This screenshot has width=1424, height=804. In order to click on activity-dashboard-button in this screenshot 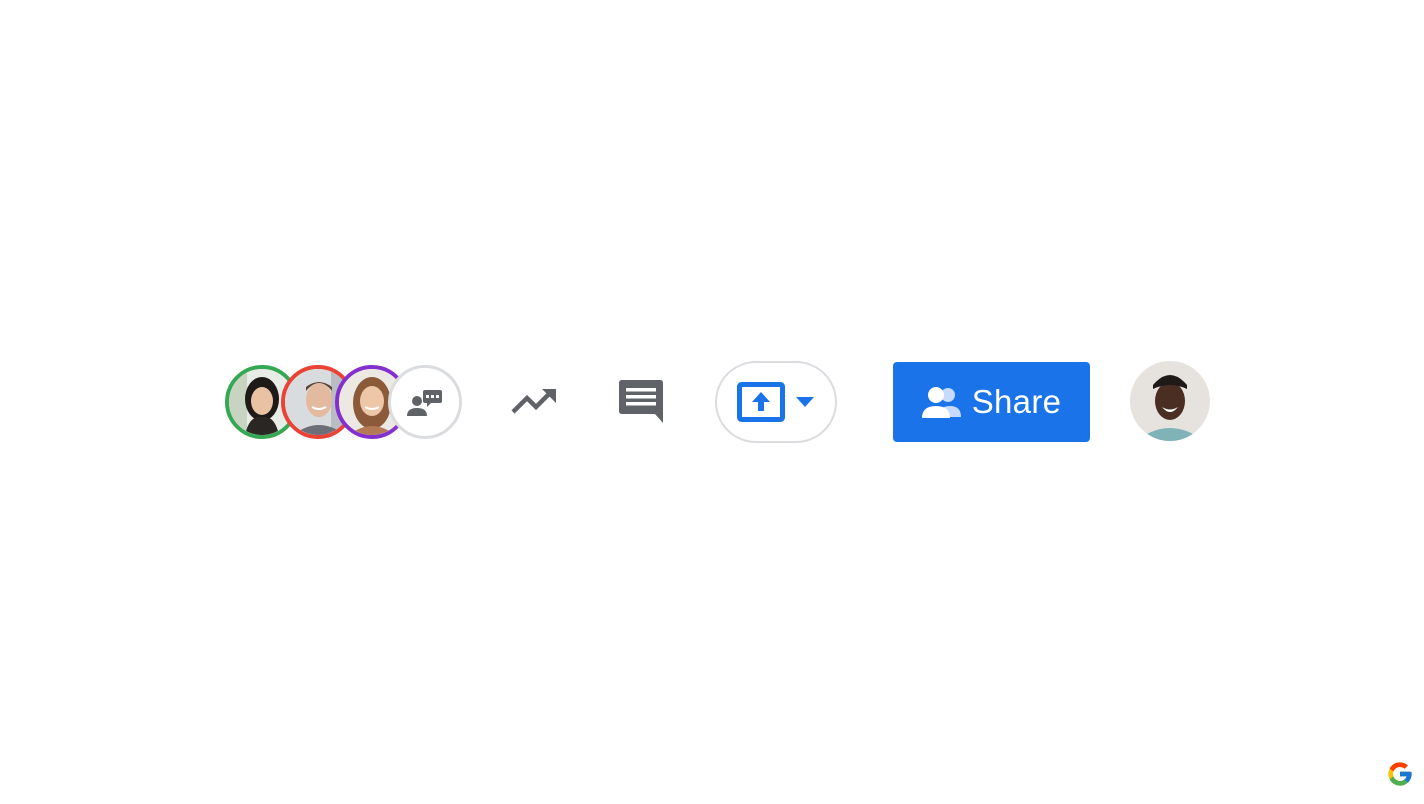, I will do `click(534, 402)`.